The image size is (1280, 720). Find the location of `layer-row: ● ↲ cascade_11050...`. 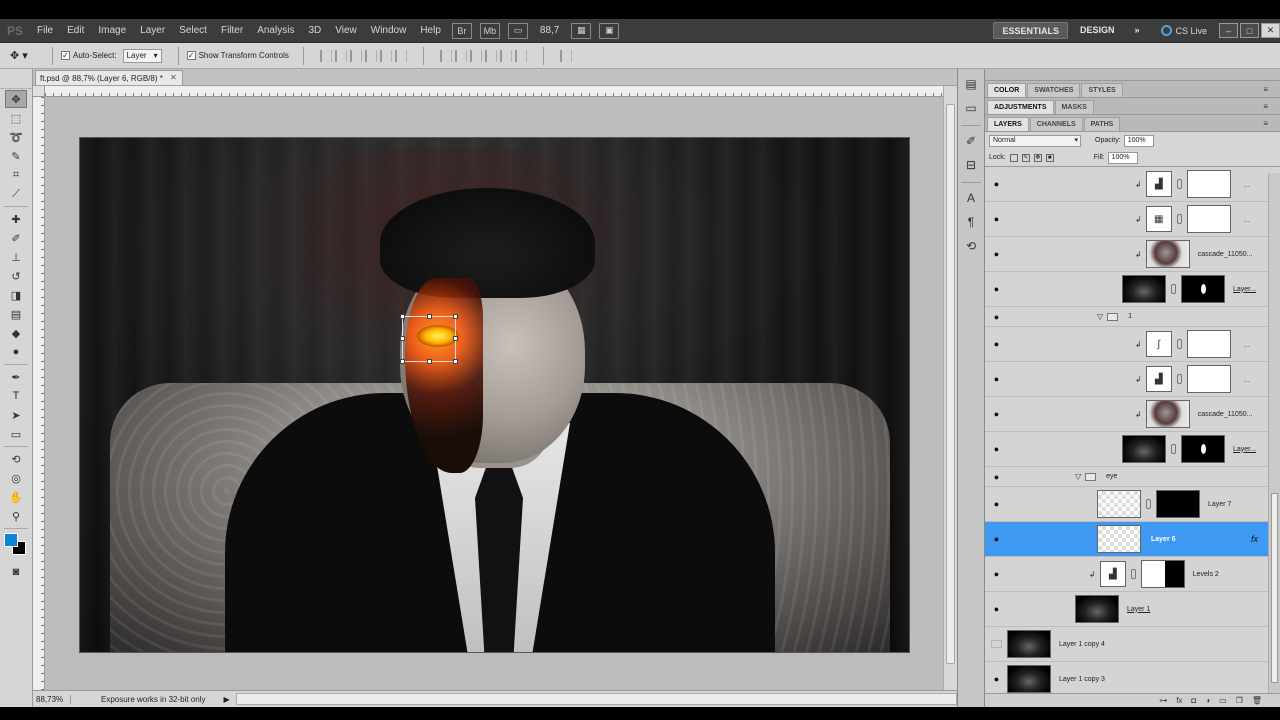

layer-row: ● ↲ cascade_11050... is located at coordinates (1132, 414).